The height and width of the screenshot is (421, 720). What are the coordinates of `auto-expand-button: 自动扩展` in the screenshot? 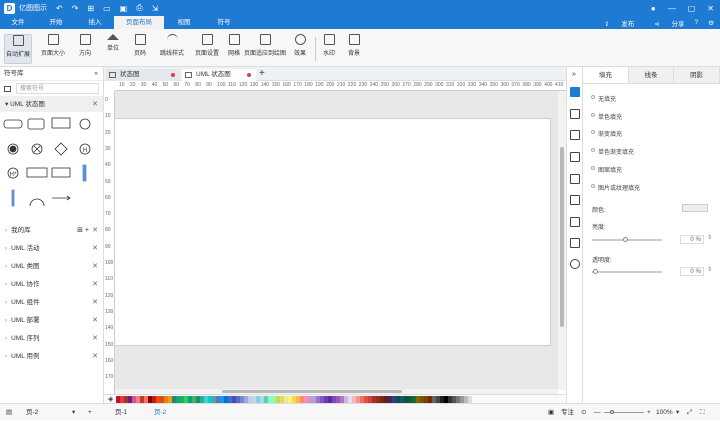 It's located at (18, 49).